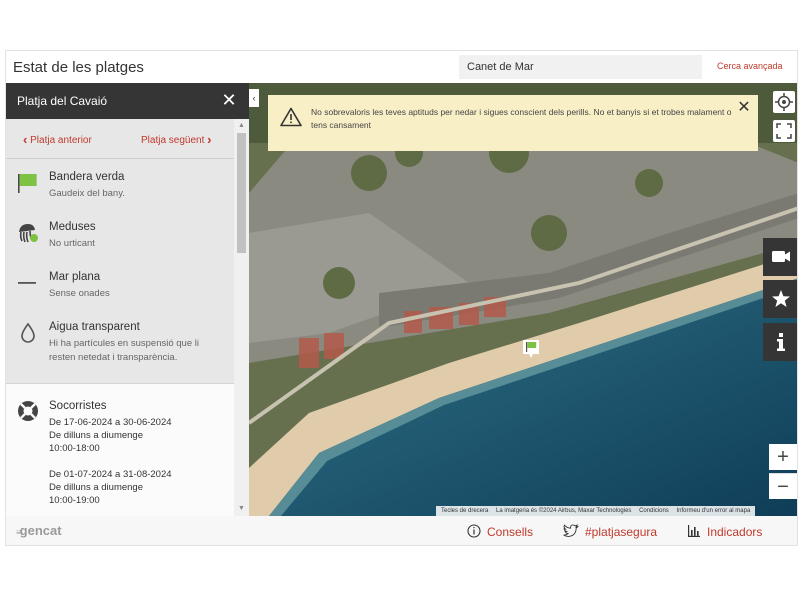 This screenshot has height=600, width=800. What do you see at coordinates (75, 277) in the screenshot?
I see `sea-state-title: Mar plana` at bounding box center [75, 277].